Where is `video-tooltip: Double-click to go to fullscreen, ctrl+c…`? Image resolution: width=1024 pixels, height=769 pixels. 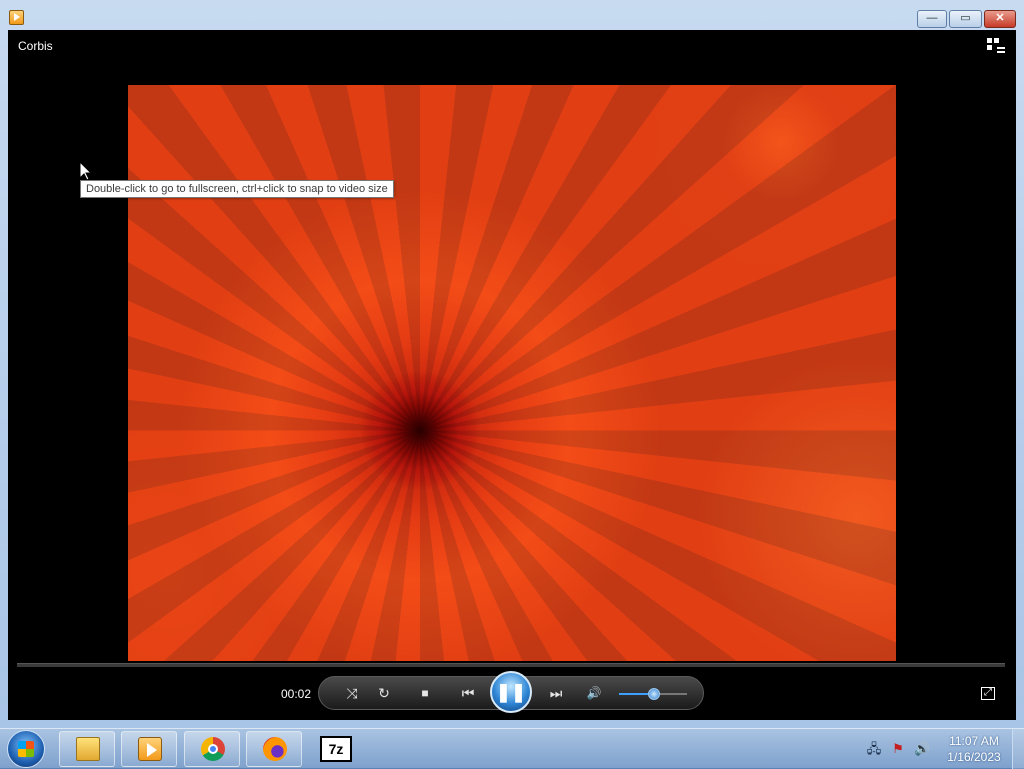 video-tooltip: Double-click to go to fullscreen, ctrl+c… is located at coordinates (237, 189).